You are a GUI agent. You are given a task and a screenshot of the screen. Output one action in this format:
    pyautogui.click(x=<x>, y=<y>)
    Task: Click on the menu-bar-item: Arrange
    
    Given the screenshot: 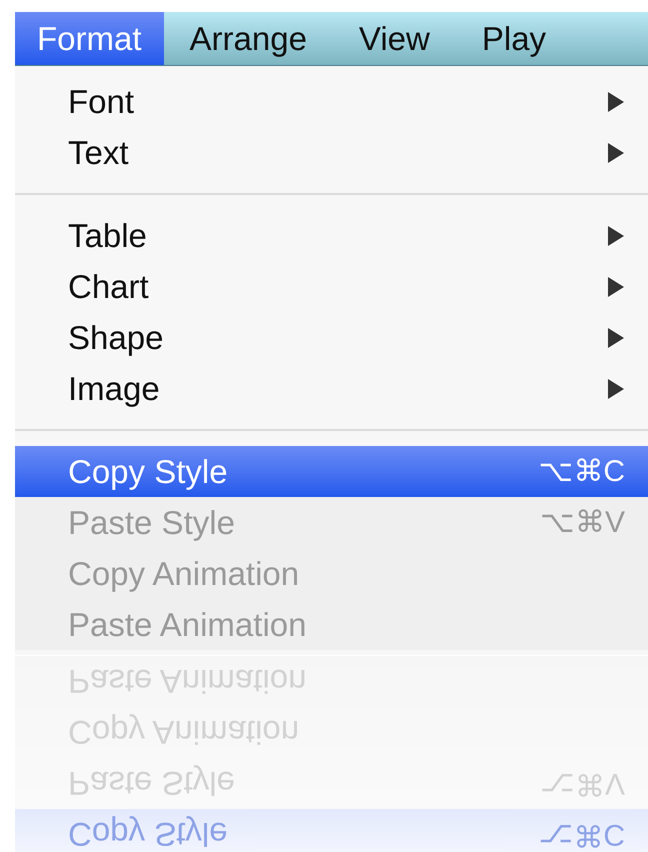 What is the action you would take?
    pyautogui.click(x=248, y=38)
    